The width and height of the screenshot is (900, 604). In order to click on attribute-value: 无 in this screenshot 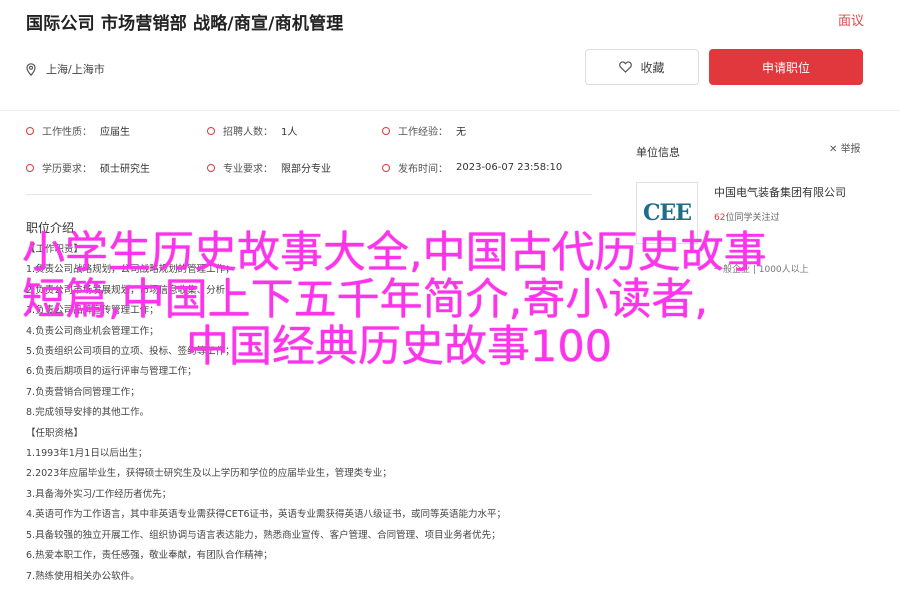, I will do `click(461, 132)`.